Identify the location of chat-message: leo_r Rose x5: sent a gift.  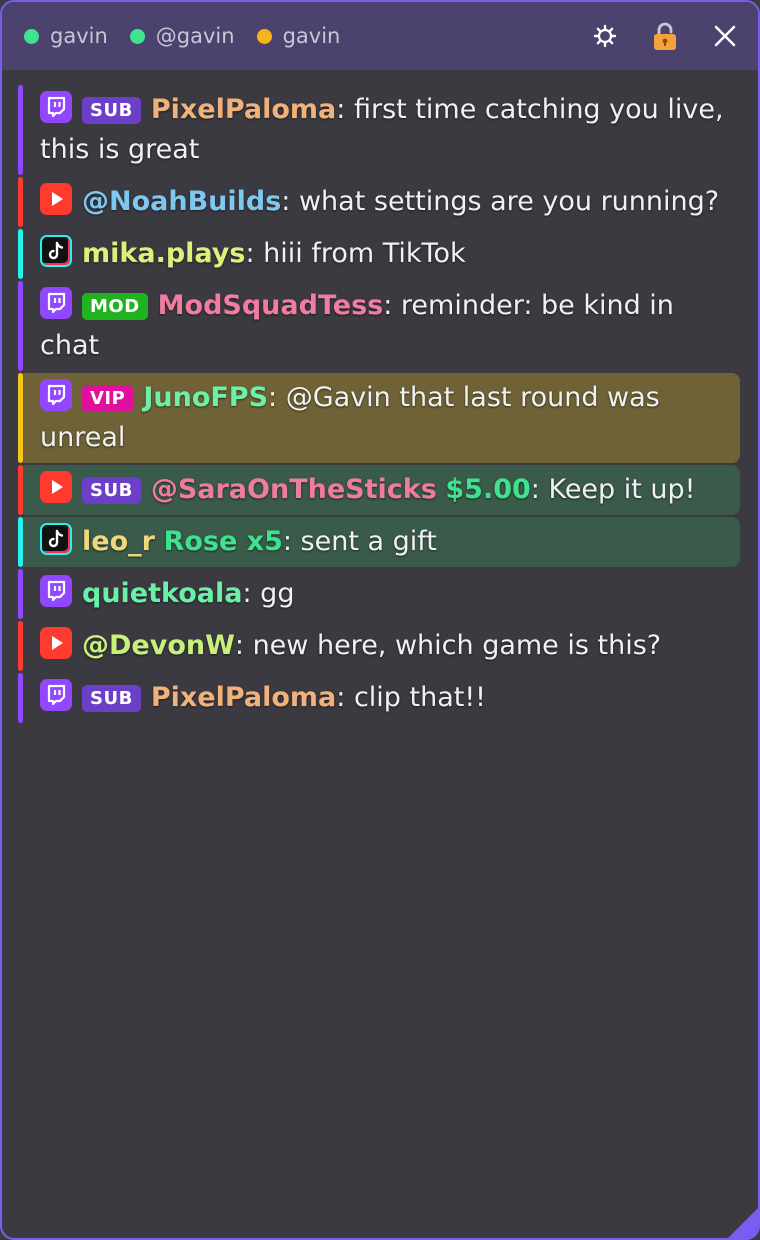
(379, 542).